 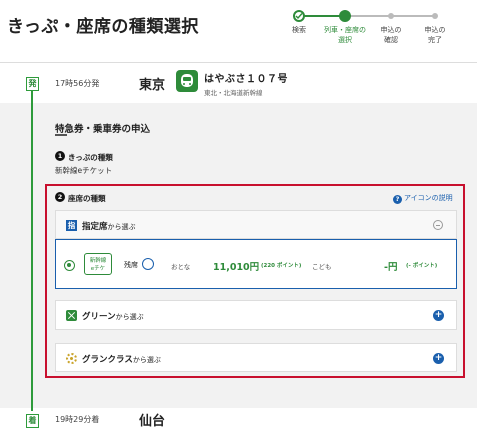 I want to click on e-ticket-badge-line2: eチケ, so click(x=98, y=269).